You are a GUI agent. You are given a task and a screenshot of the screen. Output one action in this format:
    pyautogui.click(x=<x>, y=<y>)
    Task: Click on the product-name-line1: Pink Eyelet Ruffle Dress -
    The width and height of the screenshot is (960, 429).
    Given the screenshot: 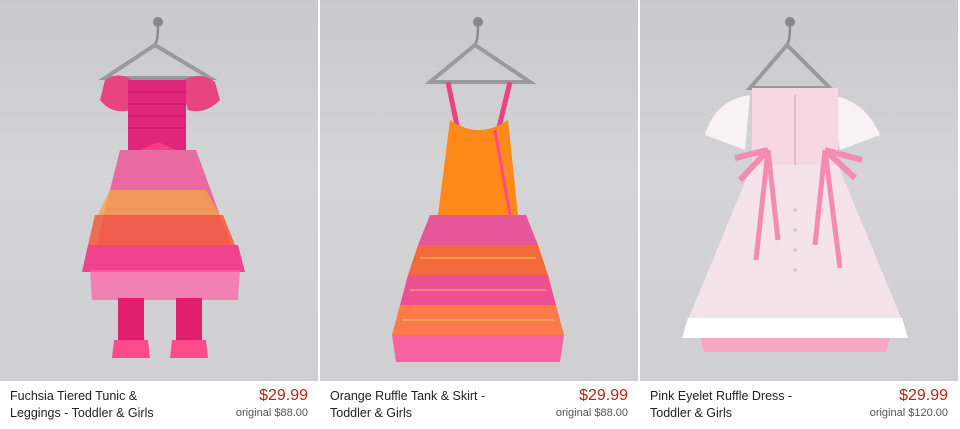 What is the action you would take?
    pyautogui.click(x=721, y=396)
    